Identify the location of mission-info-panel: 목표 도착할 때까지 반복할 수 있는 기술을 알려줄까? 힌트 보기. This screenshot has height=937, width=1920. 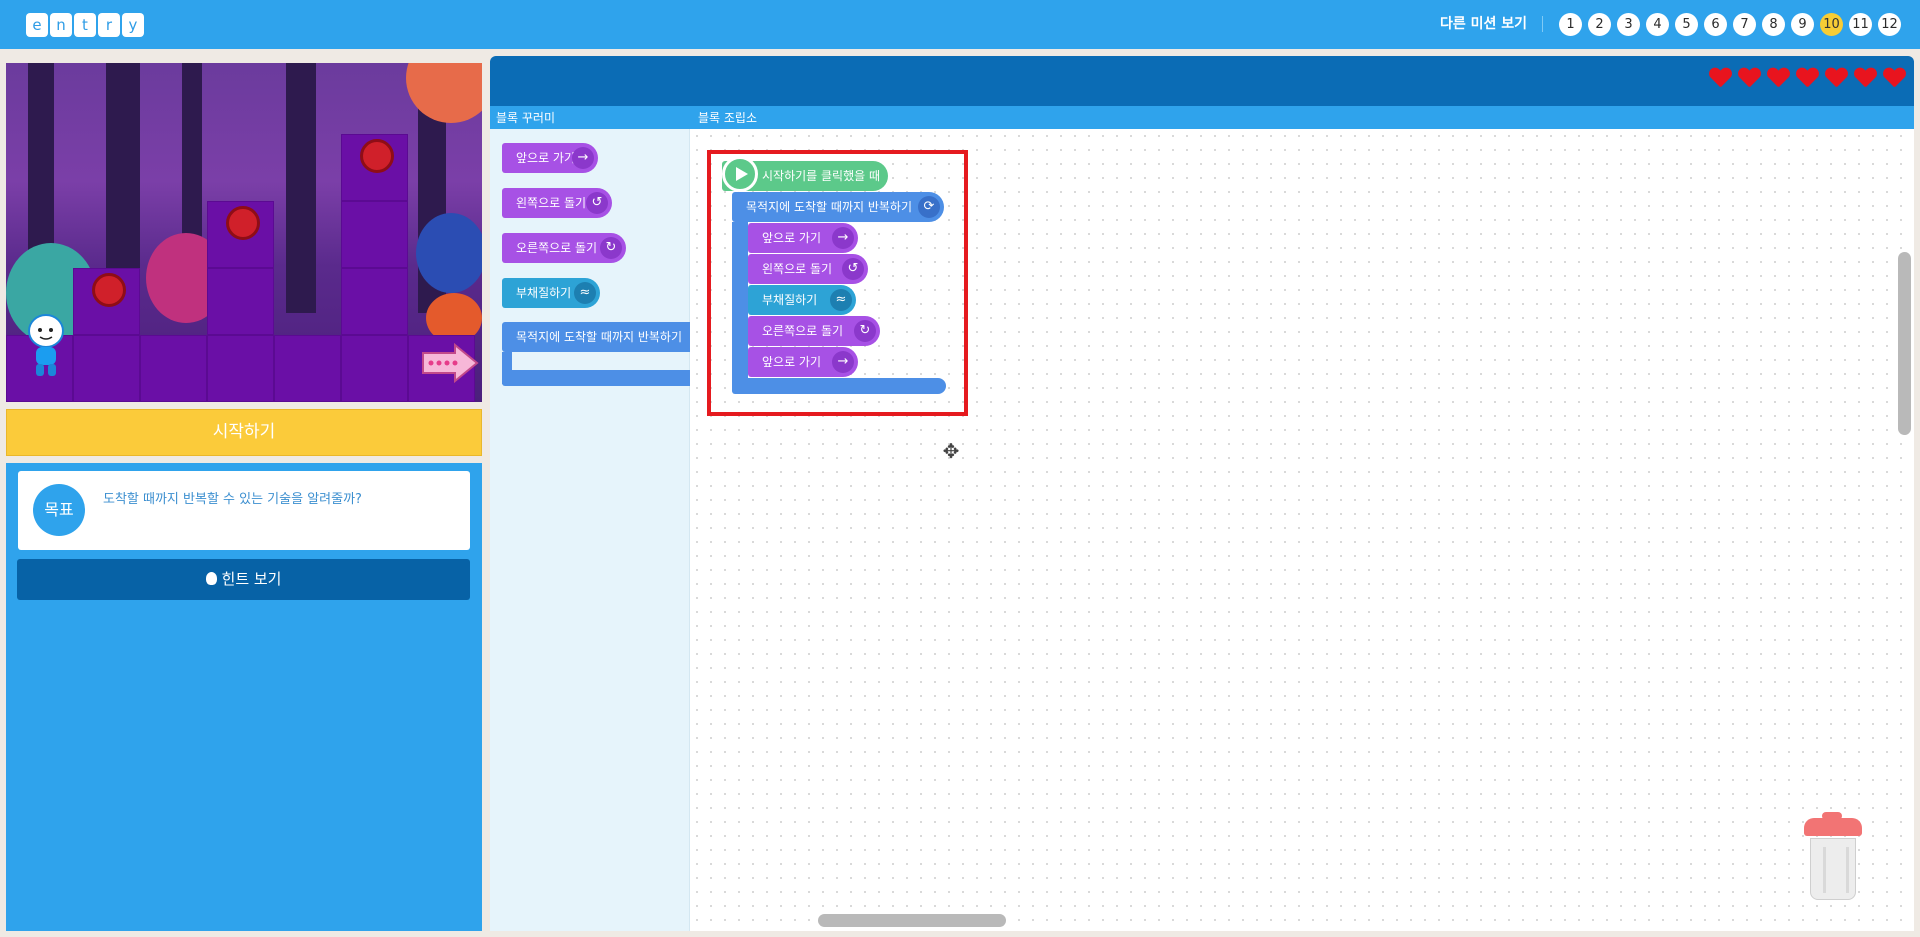
(244, 697).